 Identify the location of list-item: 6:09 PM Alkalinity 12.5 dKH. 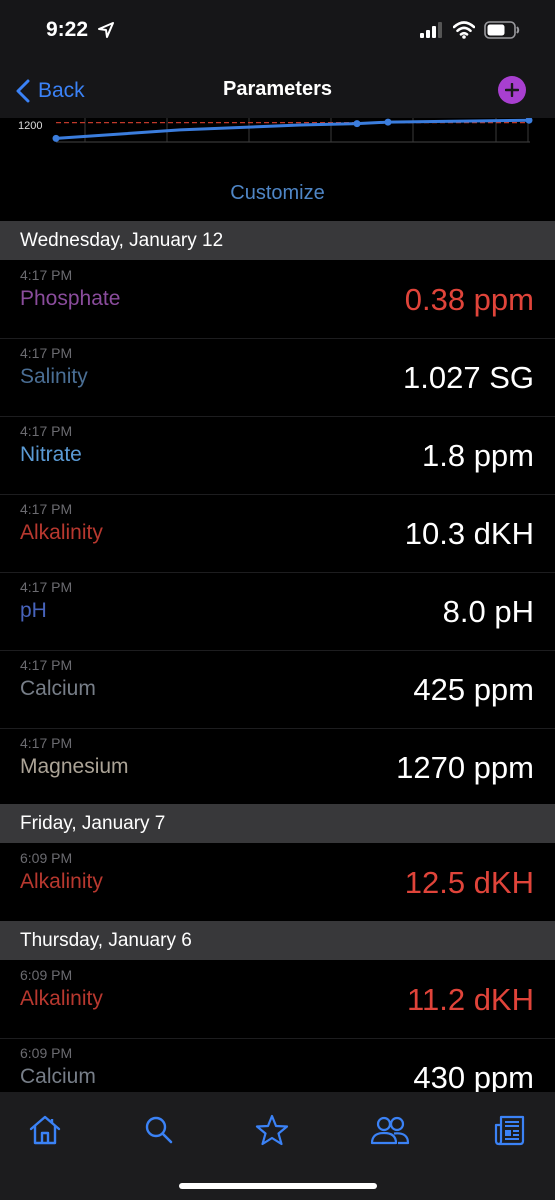
(277, 882).